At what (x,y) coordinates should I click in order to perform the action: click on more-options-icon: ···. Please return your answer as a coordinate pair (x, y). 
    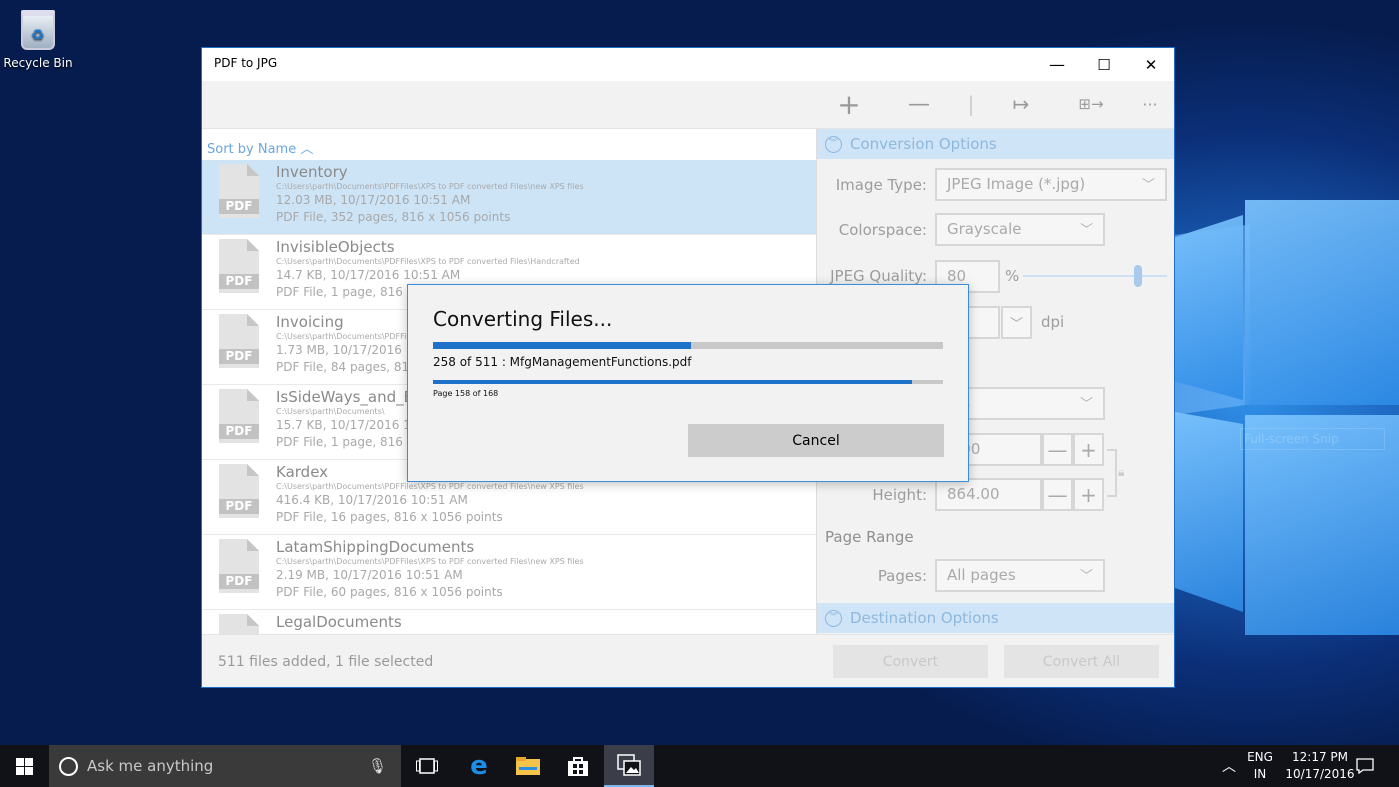
    Looking at the image, I should click on (1150, 104).